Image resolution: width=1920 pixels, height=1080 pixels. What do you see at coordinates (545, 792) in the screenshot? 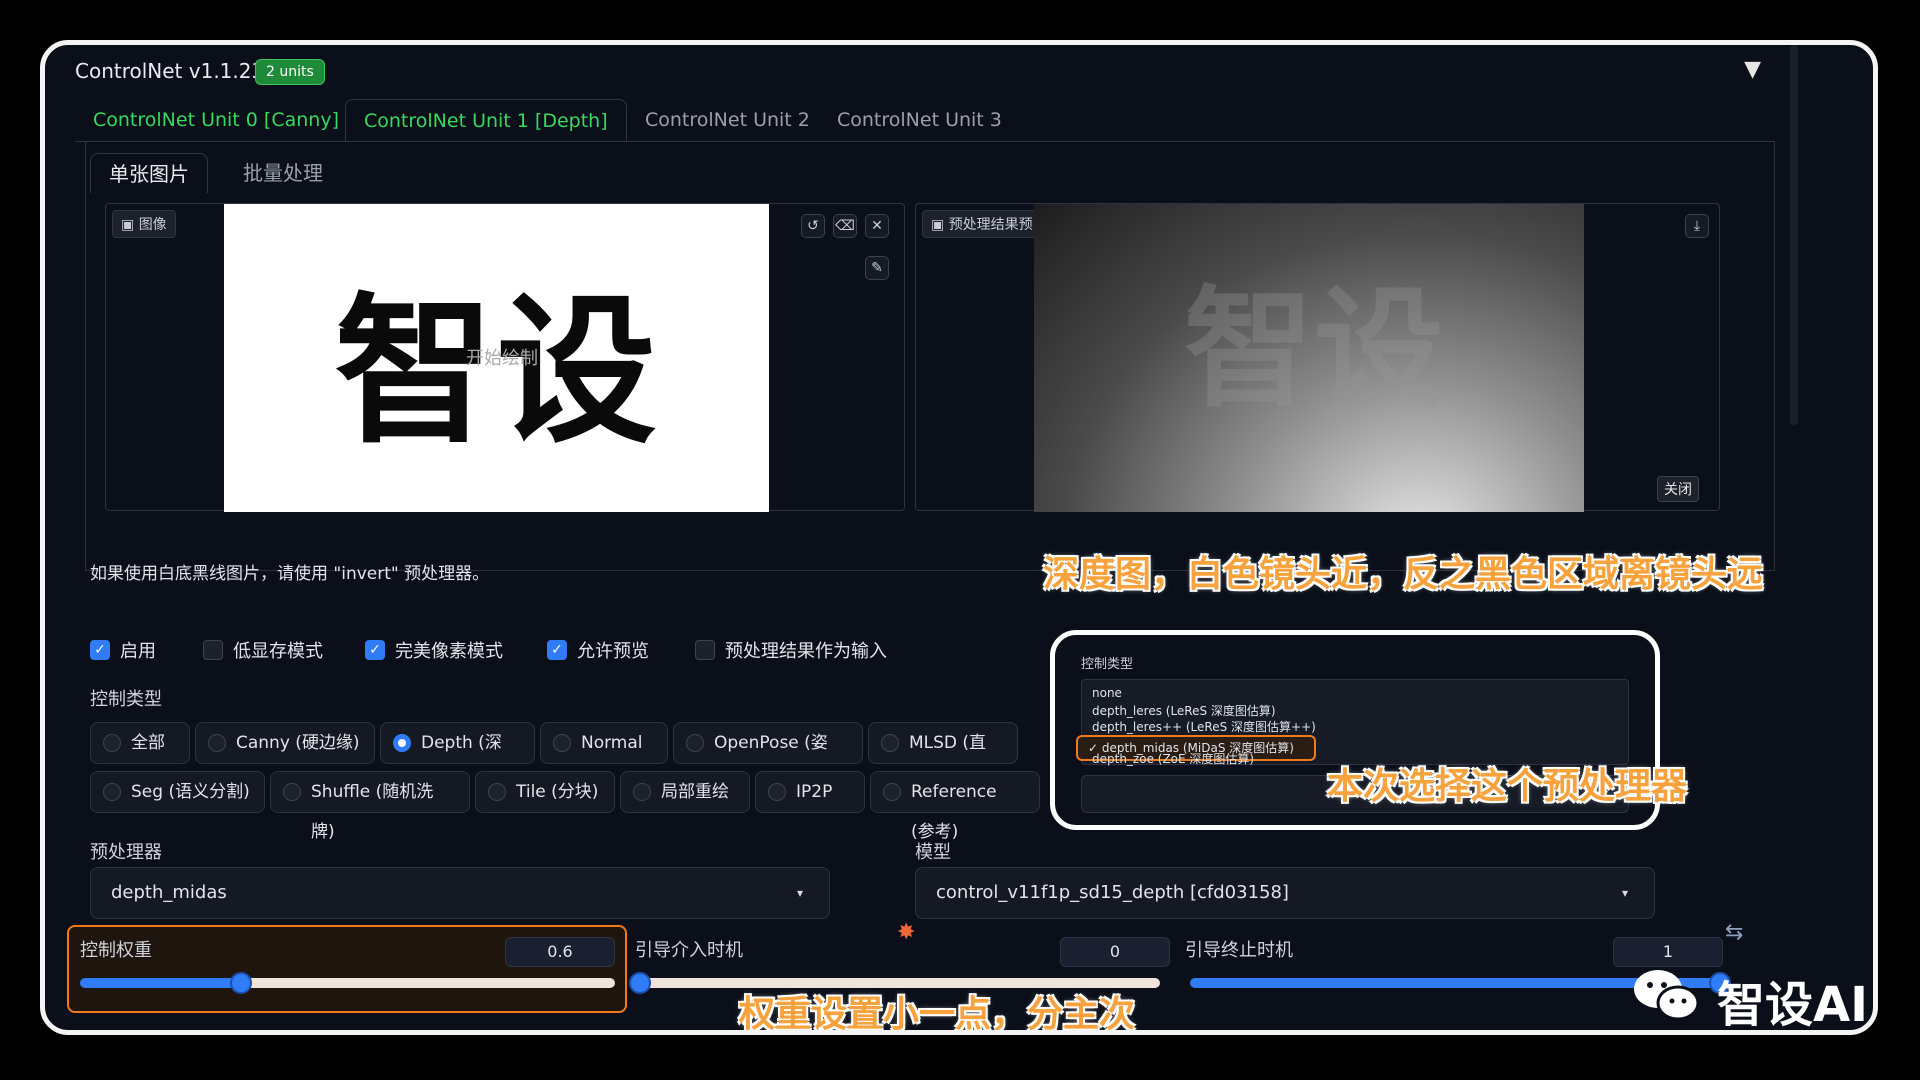
I see `radio-tile: Tile (分块)` at bounding box center [545, 792].